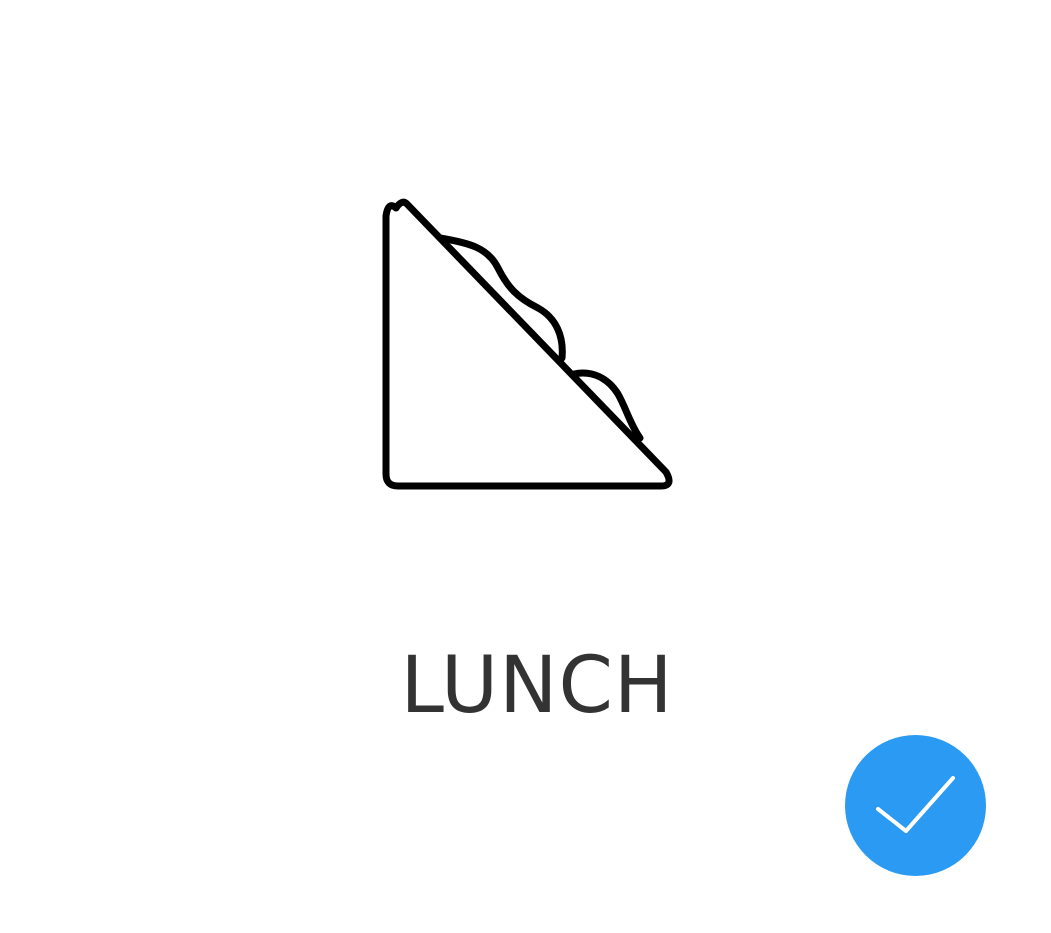 Image resolution: width=1051 pixels, height=933 pixels. Describe the element at coordinates (915, 805) in the screenshot. I see `selected-check-badge` at that location.